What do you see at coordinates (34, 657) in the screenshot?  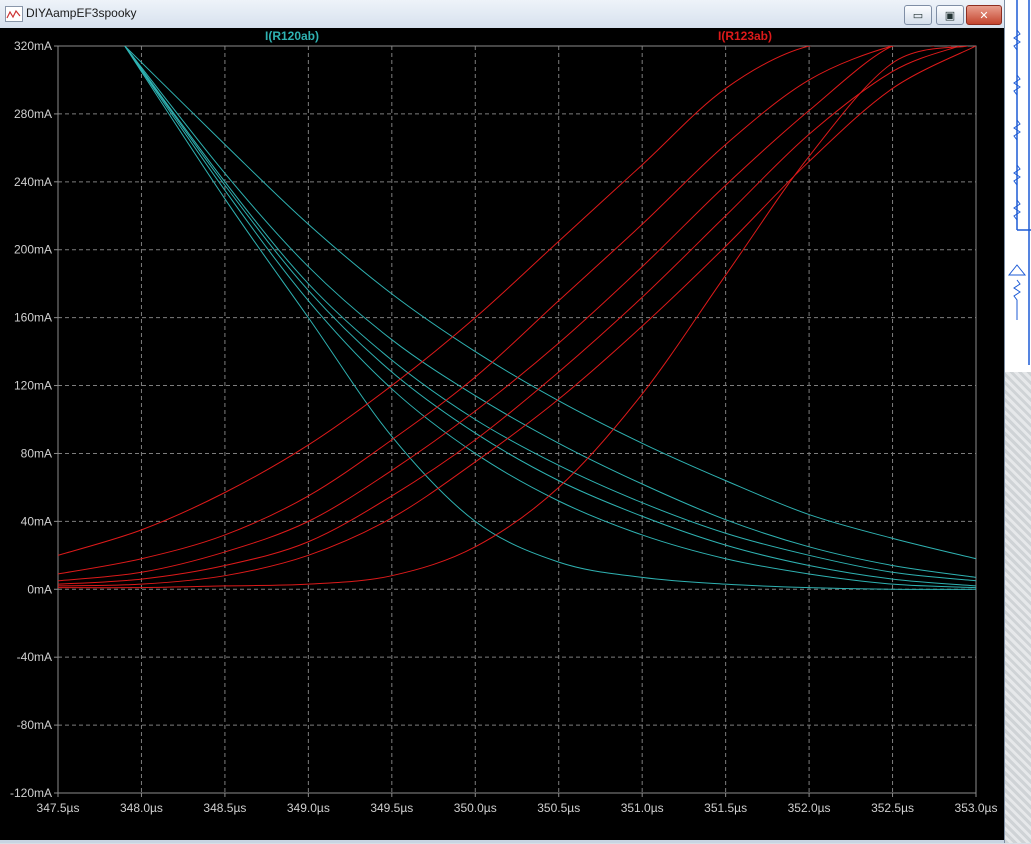 I see `y-tick-label: -40mA` at bounding box center [34, 657].